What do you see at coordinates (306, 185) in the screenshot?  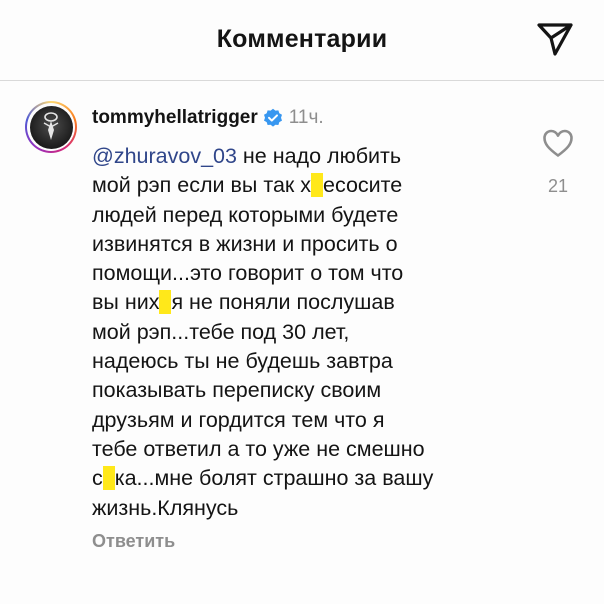 I see `comment-text-fragment: х` at bounding box center [306, 185].